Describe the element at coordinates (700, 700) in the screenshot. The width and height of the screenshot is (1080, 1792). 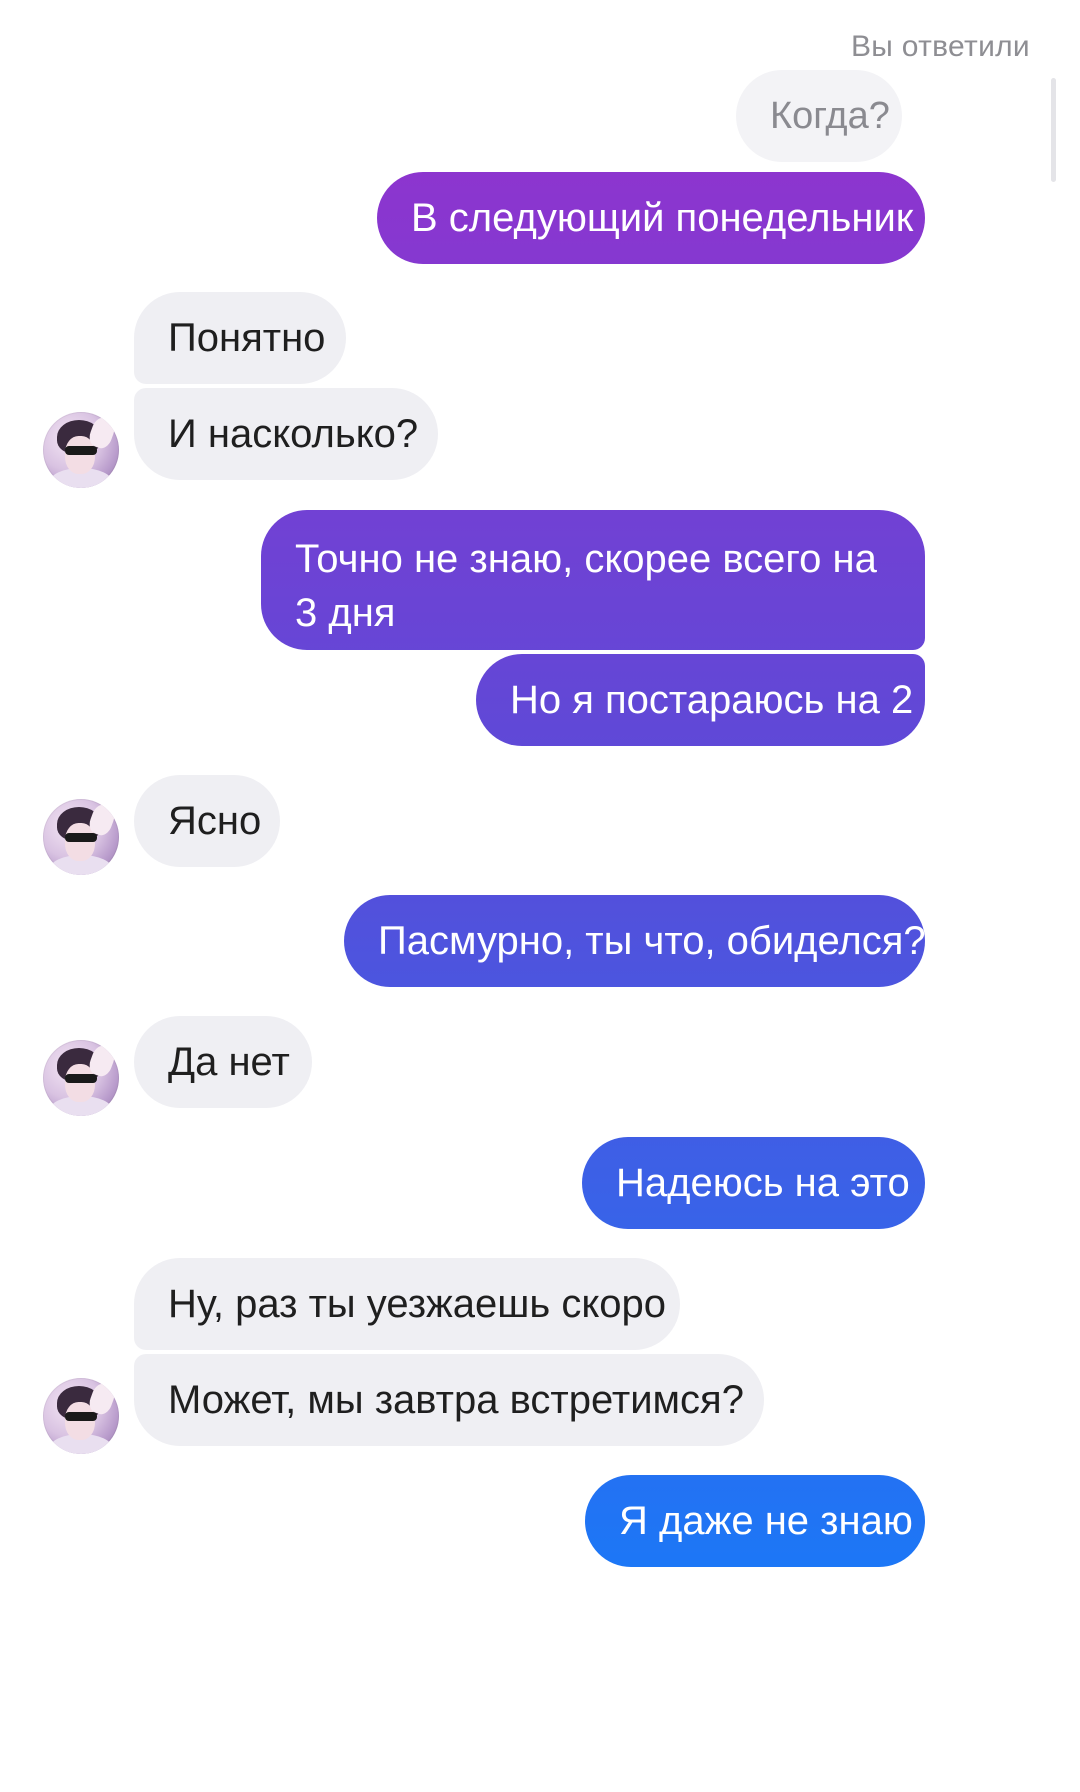
I see `message-bubble-outgoing: Но я постараюсь на 2` at that location.